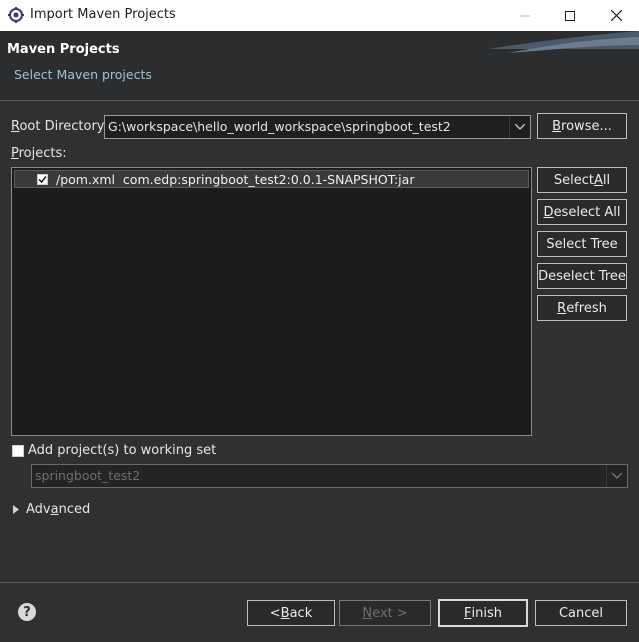 The height and width of the screenshot is (642, 639). Describe the element at coordinates (581, 613) in the screenshot. I see `cancel-button: Cancel` at that location.